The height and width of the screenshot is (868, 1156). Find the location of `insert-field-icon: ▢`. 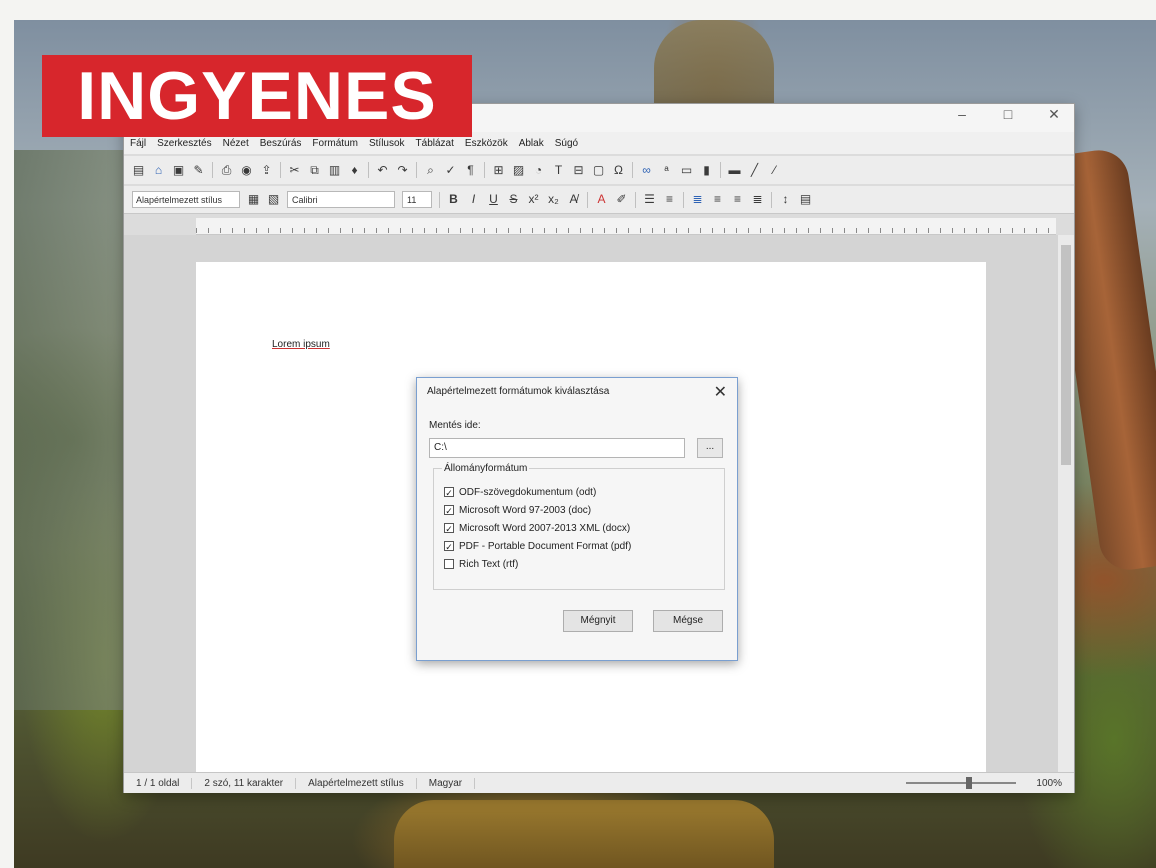

insert-field-icon: ▢ is located at coordinates (598, 170).